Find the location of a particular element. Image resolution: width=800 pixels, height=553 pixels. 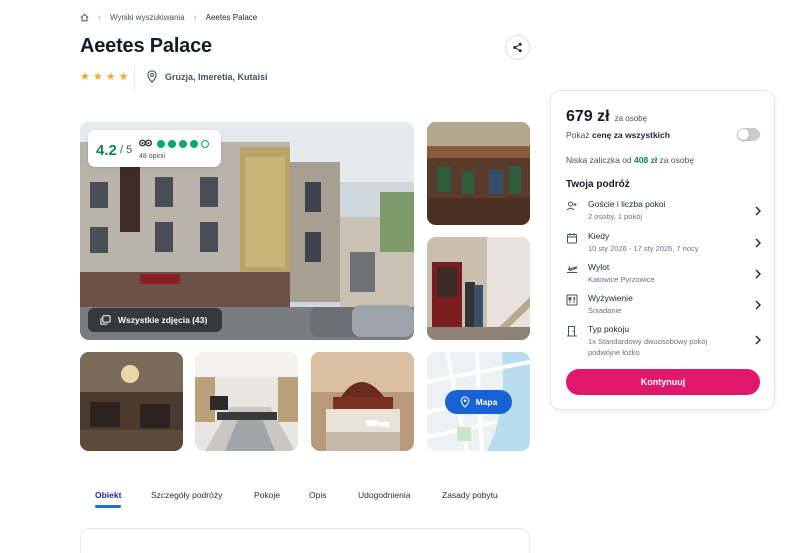

guests-value: 2 osoby, 1 pokój is located at coordinates (615, 216).